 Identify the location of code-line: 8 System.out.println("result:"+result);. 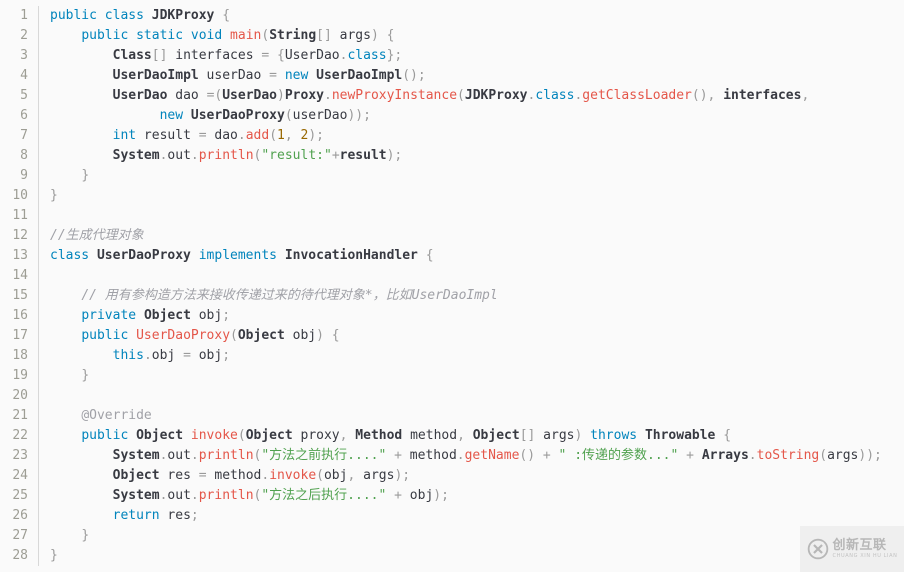
(452, 156).